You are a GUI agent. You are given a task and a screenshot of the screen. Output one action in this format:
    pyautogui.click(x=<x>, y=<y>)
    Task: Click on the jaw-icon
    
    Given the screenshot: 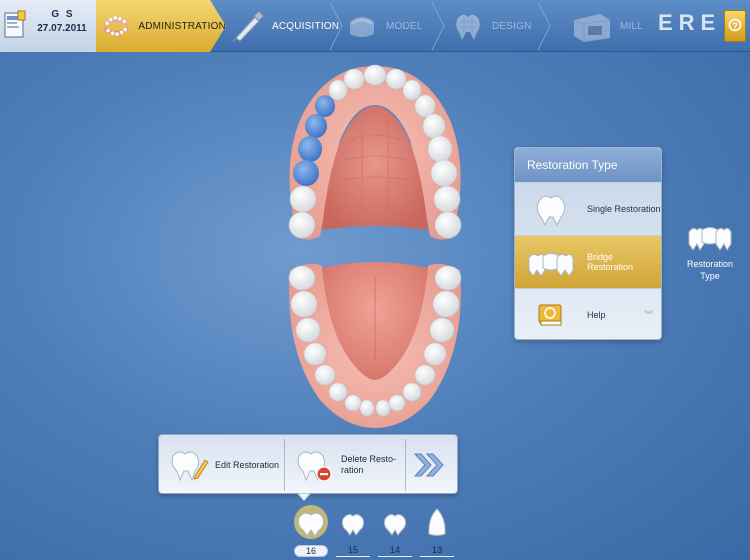 What is the action you would take?
    pyautogui.click(x=116, y=26)
    